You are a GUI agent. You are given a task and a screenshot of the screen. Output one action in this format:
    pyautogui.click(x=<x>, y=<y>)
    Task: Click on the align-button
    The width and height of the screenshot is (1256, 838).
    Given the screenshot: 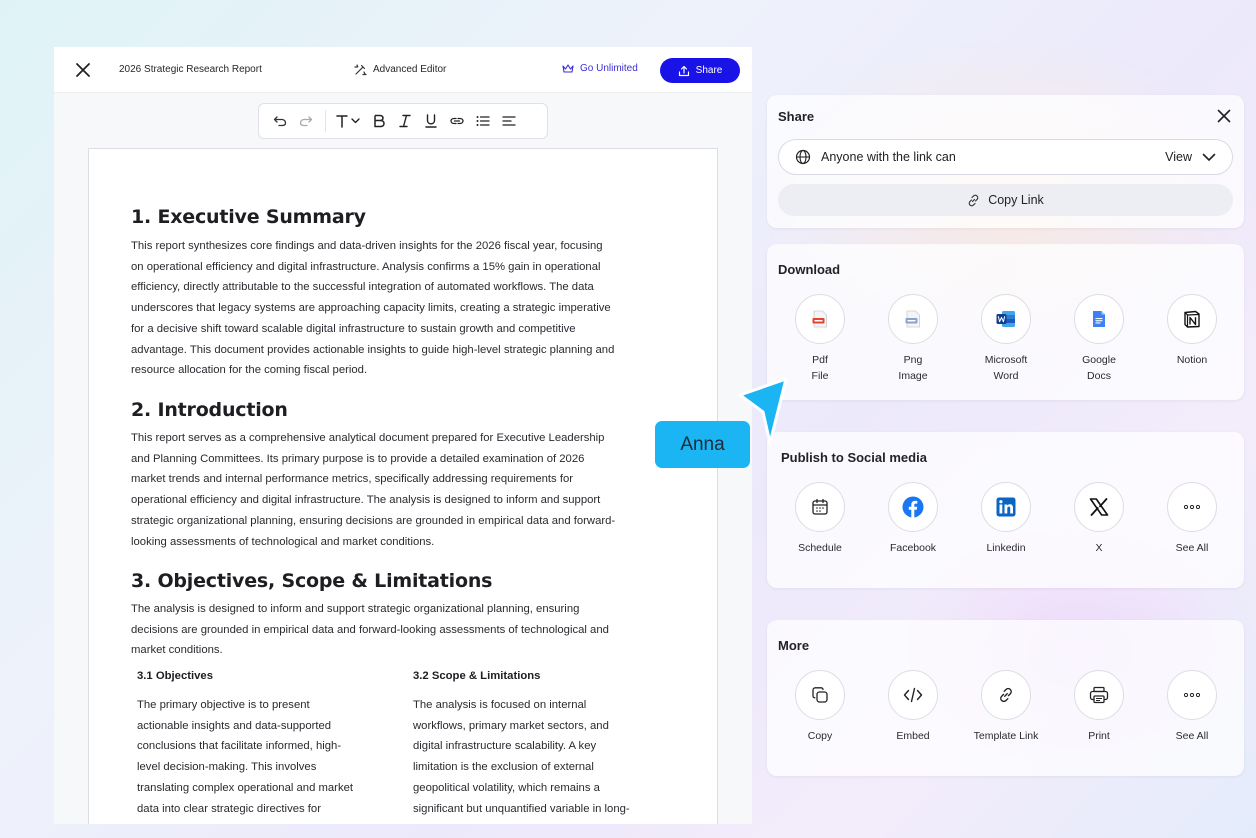 What is the action you would take?
    pyautogui.click(x=509, y=121)
    